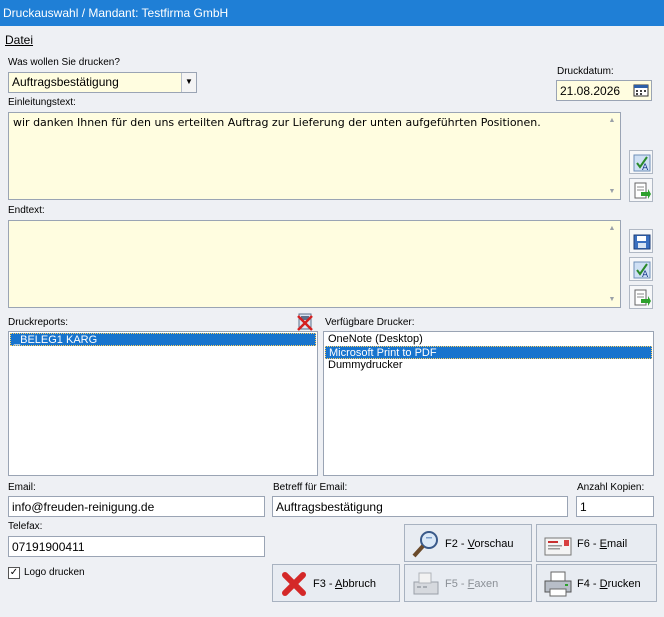 The height and width of the screenshot is (617, 664). Describe the element at coordinates (612, 264) in the screenshot. I see `end-scrollbar: ▲ ▼` at that location.